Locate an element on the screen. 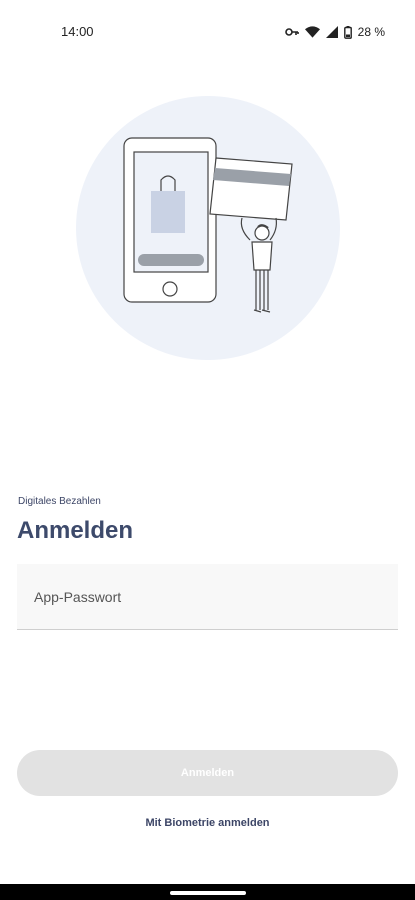  status-icons: 28 % is located at coordinates (334, 32).